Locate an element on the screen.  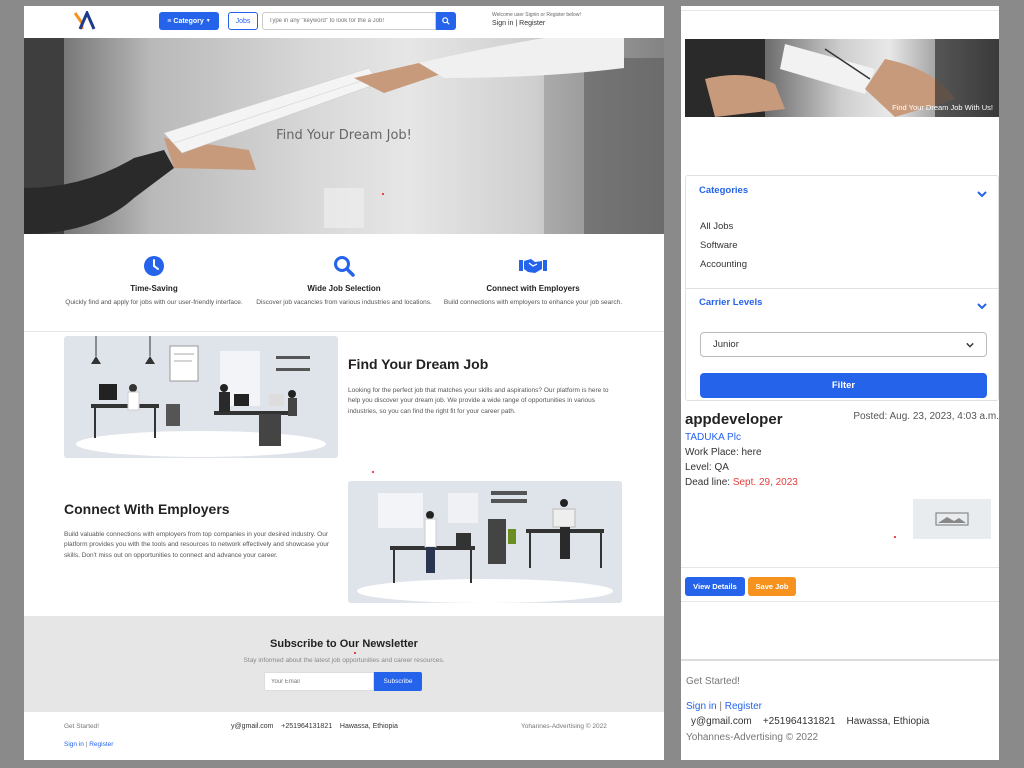
register-link: Register is located at coordinates (532, 23).